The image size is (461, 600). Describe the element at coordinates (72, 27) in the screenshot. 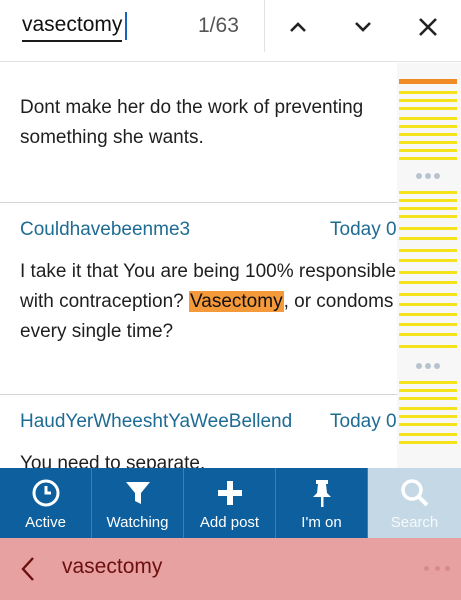

I see `find-input: vasectomy` at that location.